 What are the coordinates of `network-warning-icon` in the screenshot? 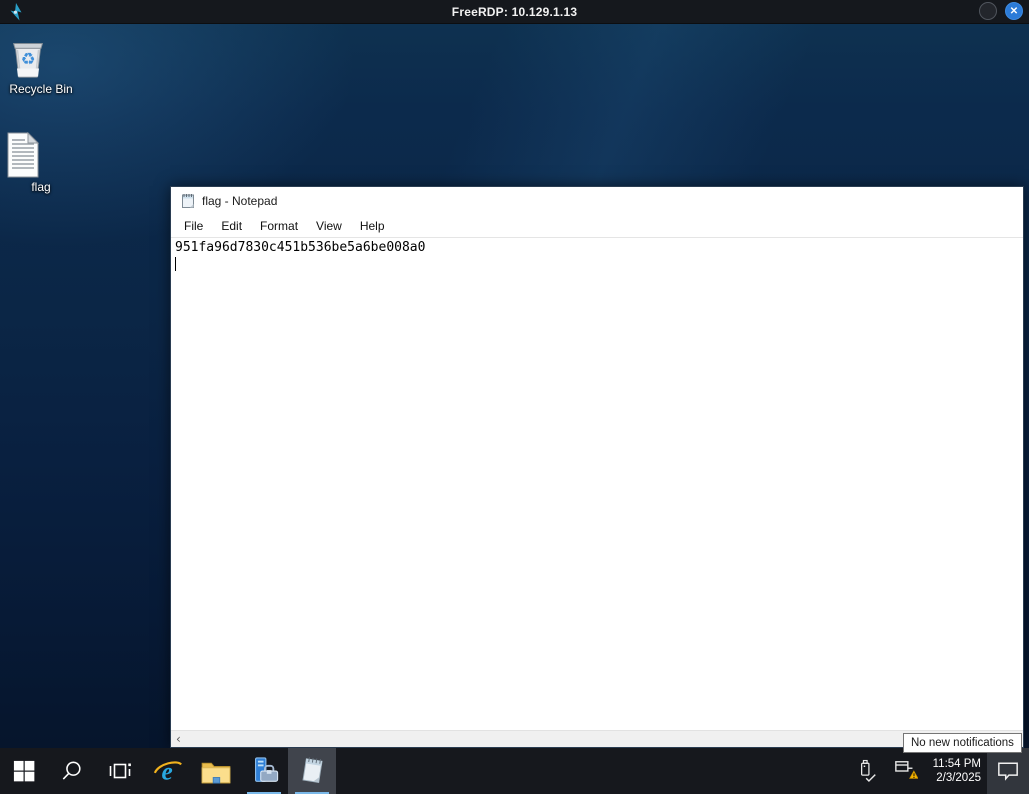 It's located at (906, 771).